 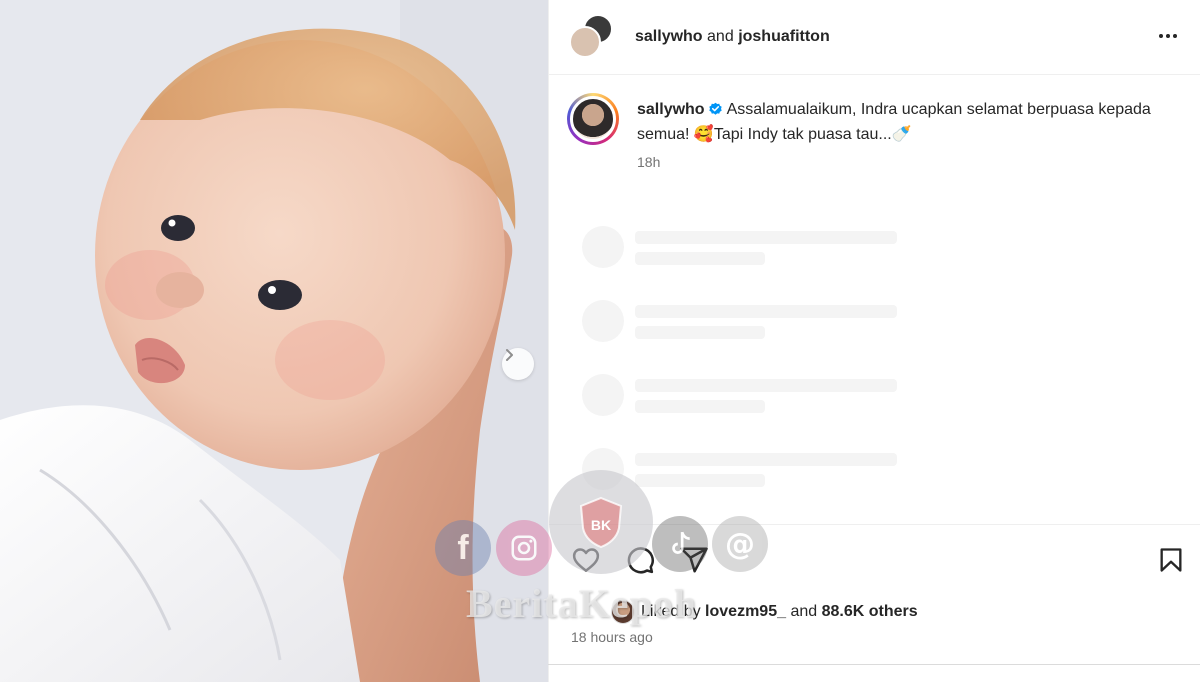 I want to click on likes-summary: Liked by lovezm95_ and 88.6K others, so click(x=764, y=612).